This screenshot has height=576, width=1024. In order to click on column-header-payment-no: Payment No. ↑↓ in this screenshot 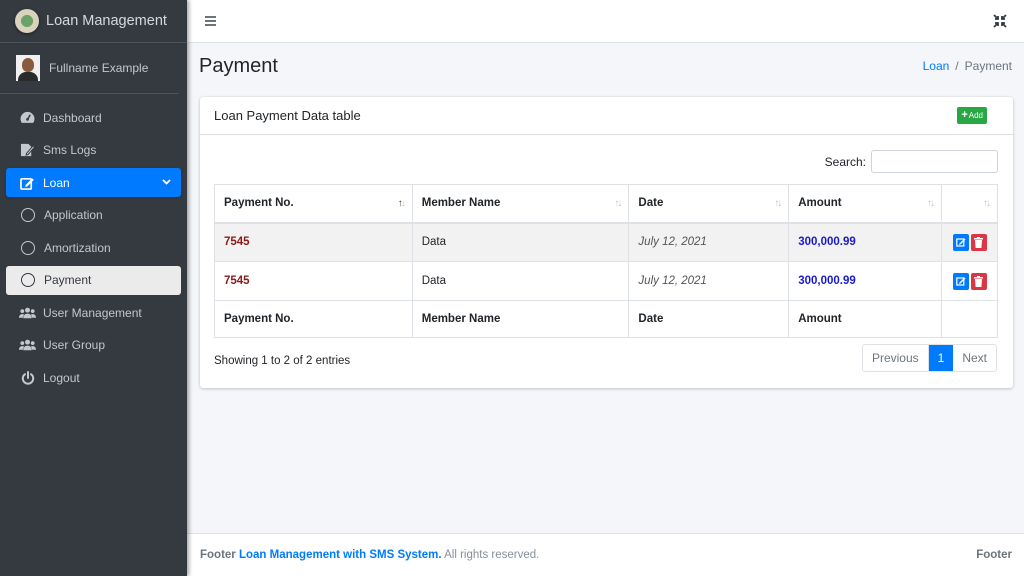, I will do `click(313, 204)`.